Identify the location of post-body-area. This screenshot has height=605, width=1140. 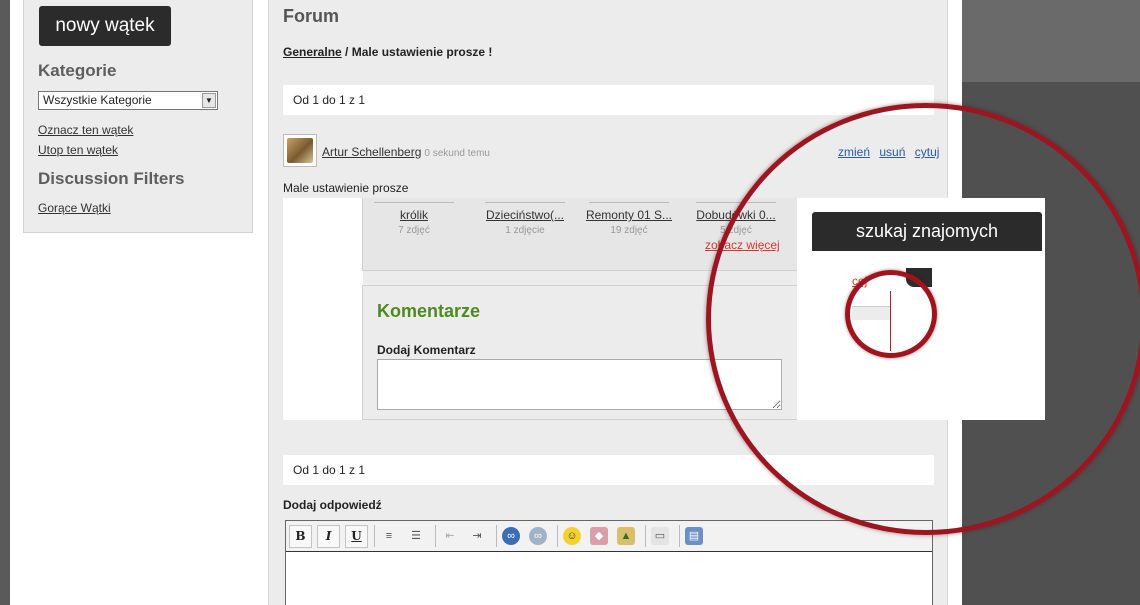
(323, 309).